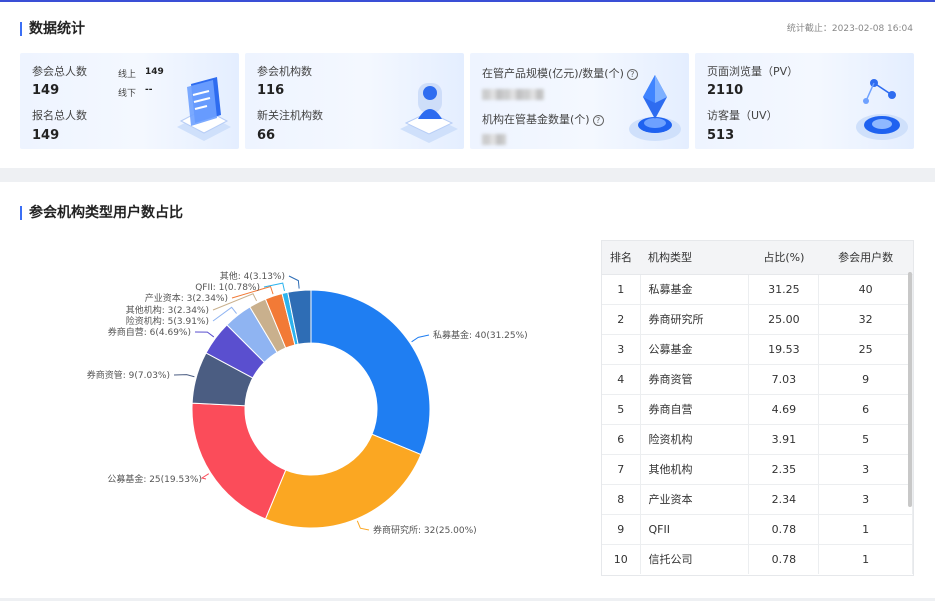 This screenshot has width=935, height=601. What do you see at coordinates (127, 94) in the screenshot?
I see `offline-label: 线下` at bounding box center [127, 94].